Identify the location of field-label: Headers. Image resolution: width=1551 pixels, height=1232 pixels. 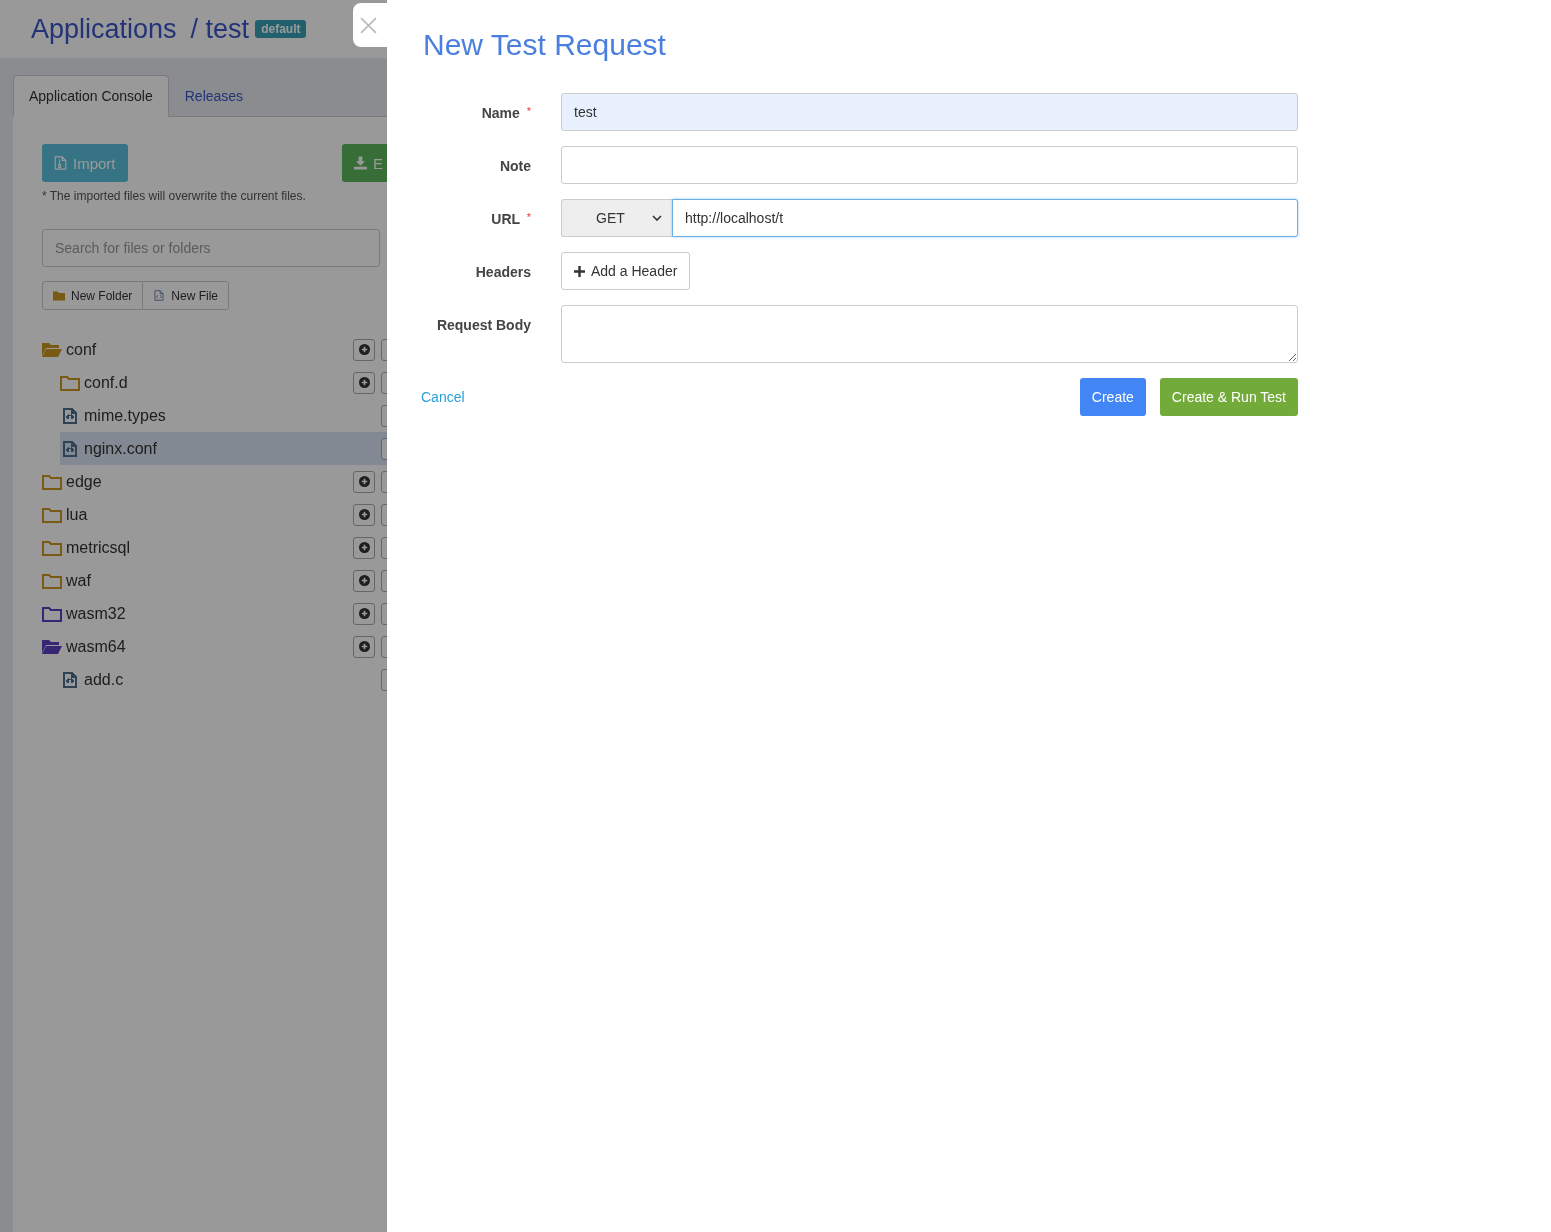
(503, 272).